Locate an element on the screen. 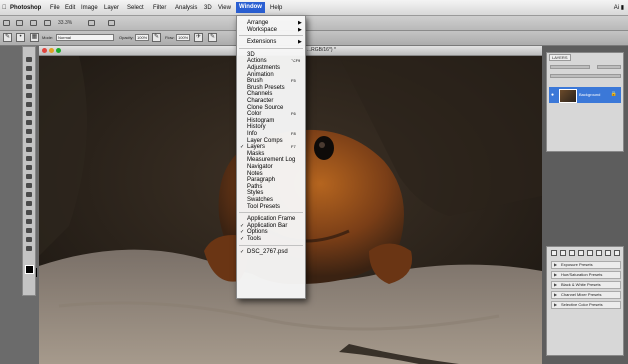  menu-item-info: Info is located at coordinates (252, 134).